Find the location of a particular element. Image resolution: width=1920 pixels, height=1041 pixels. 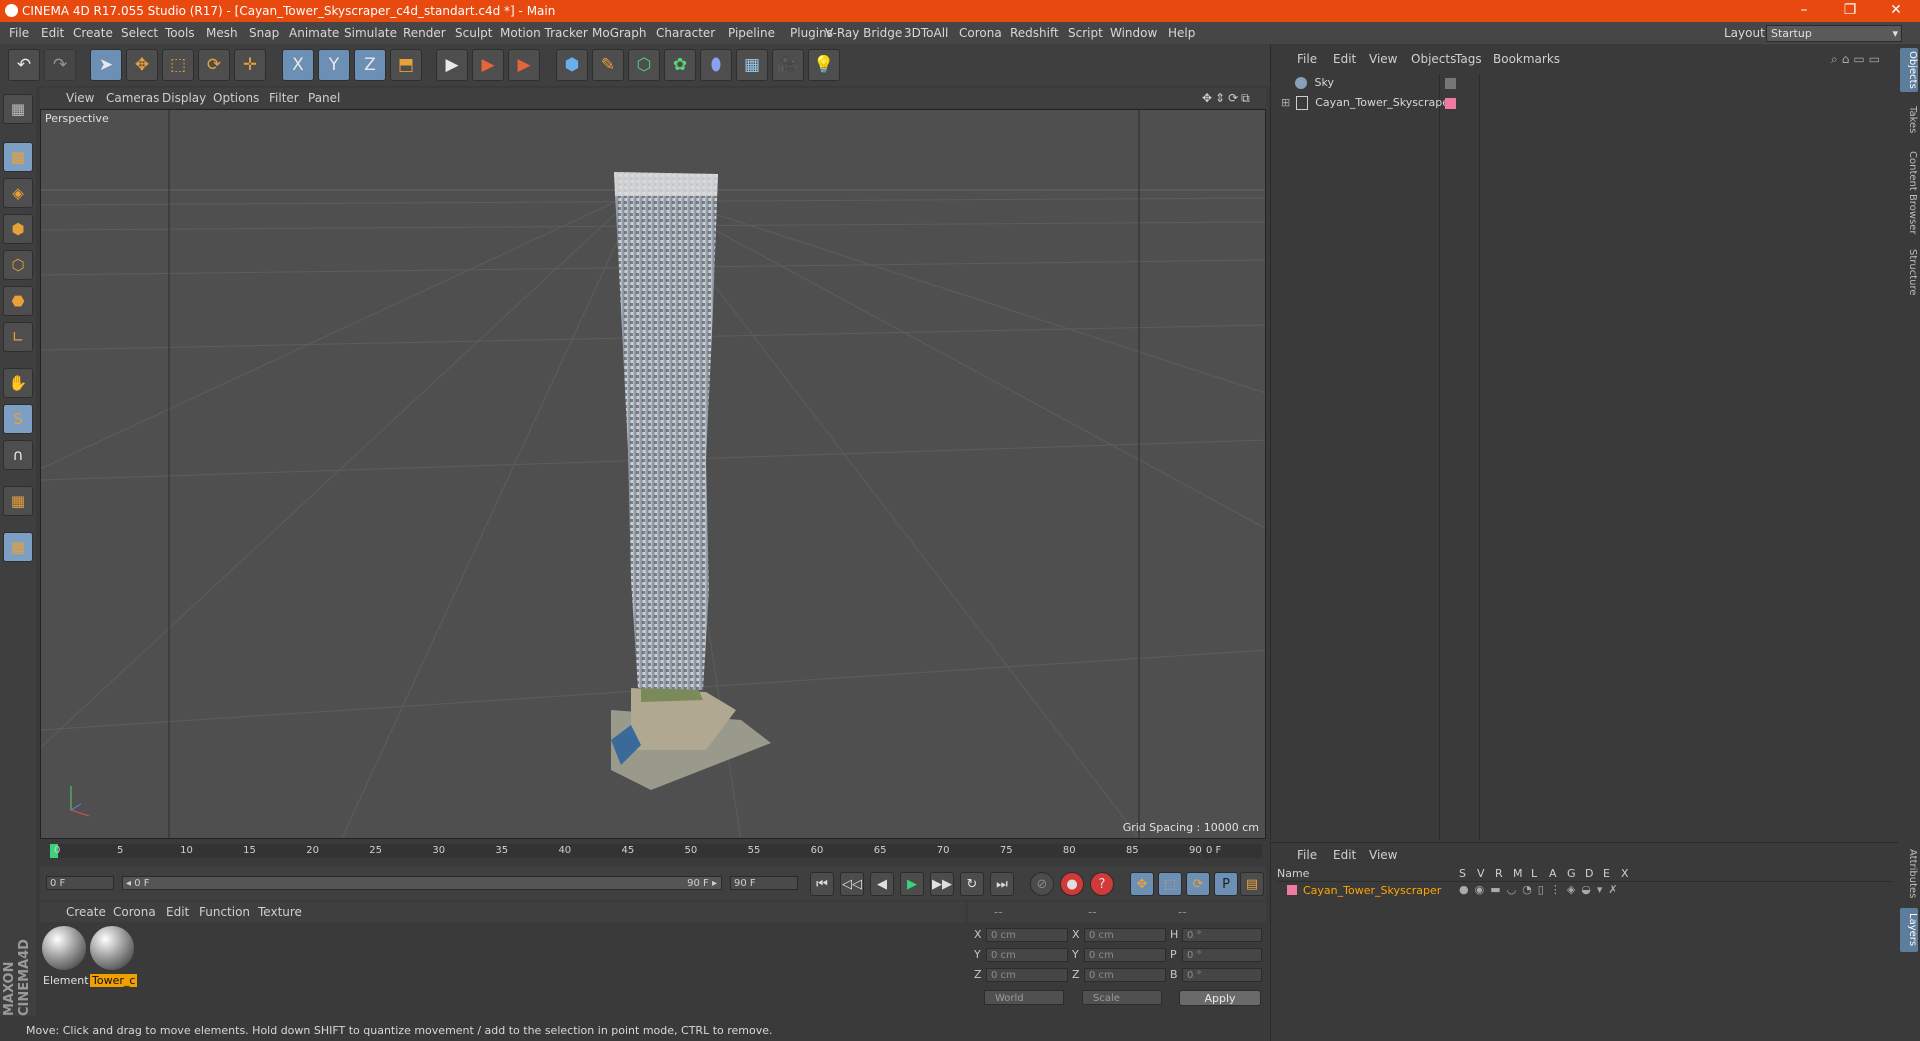

viewport-menu-filter: Filter is located at coordinates (284, 98).